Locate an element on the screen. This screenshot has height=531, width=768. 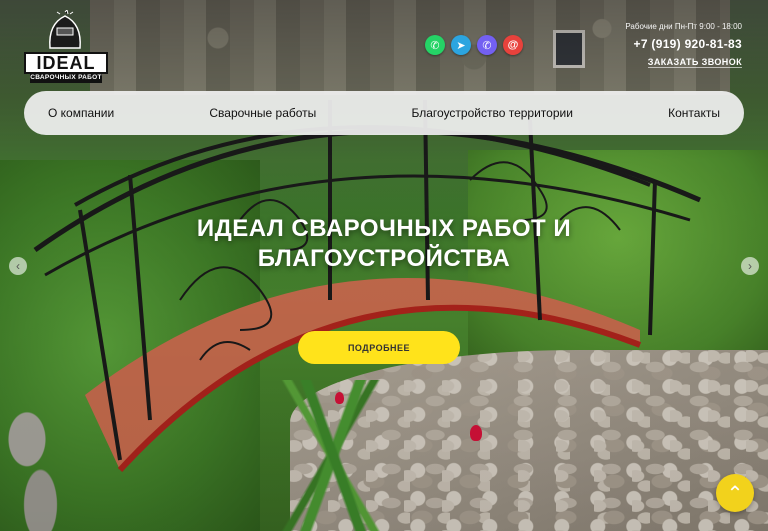
chevron-up-icon: ⌃ is located at coordinates (735, 493).